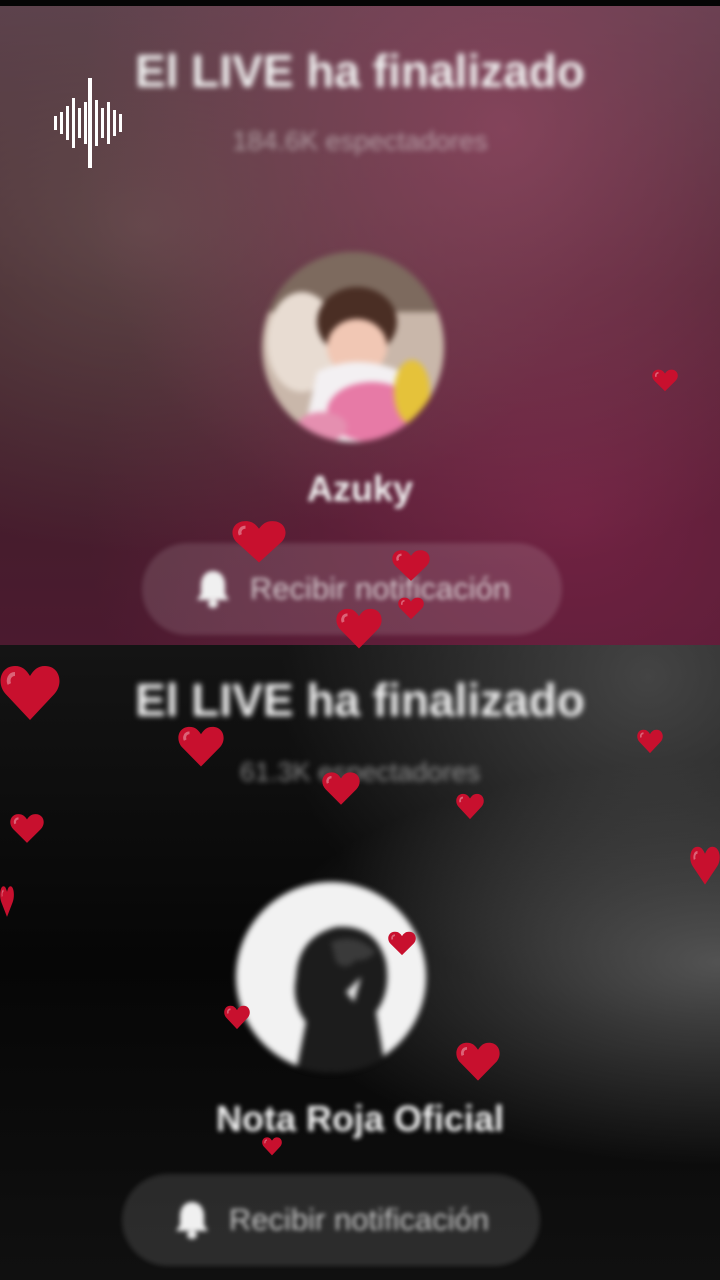  I want to click on notify-button: Recibir notificación, so click(331, 1220).